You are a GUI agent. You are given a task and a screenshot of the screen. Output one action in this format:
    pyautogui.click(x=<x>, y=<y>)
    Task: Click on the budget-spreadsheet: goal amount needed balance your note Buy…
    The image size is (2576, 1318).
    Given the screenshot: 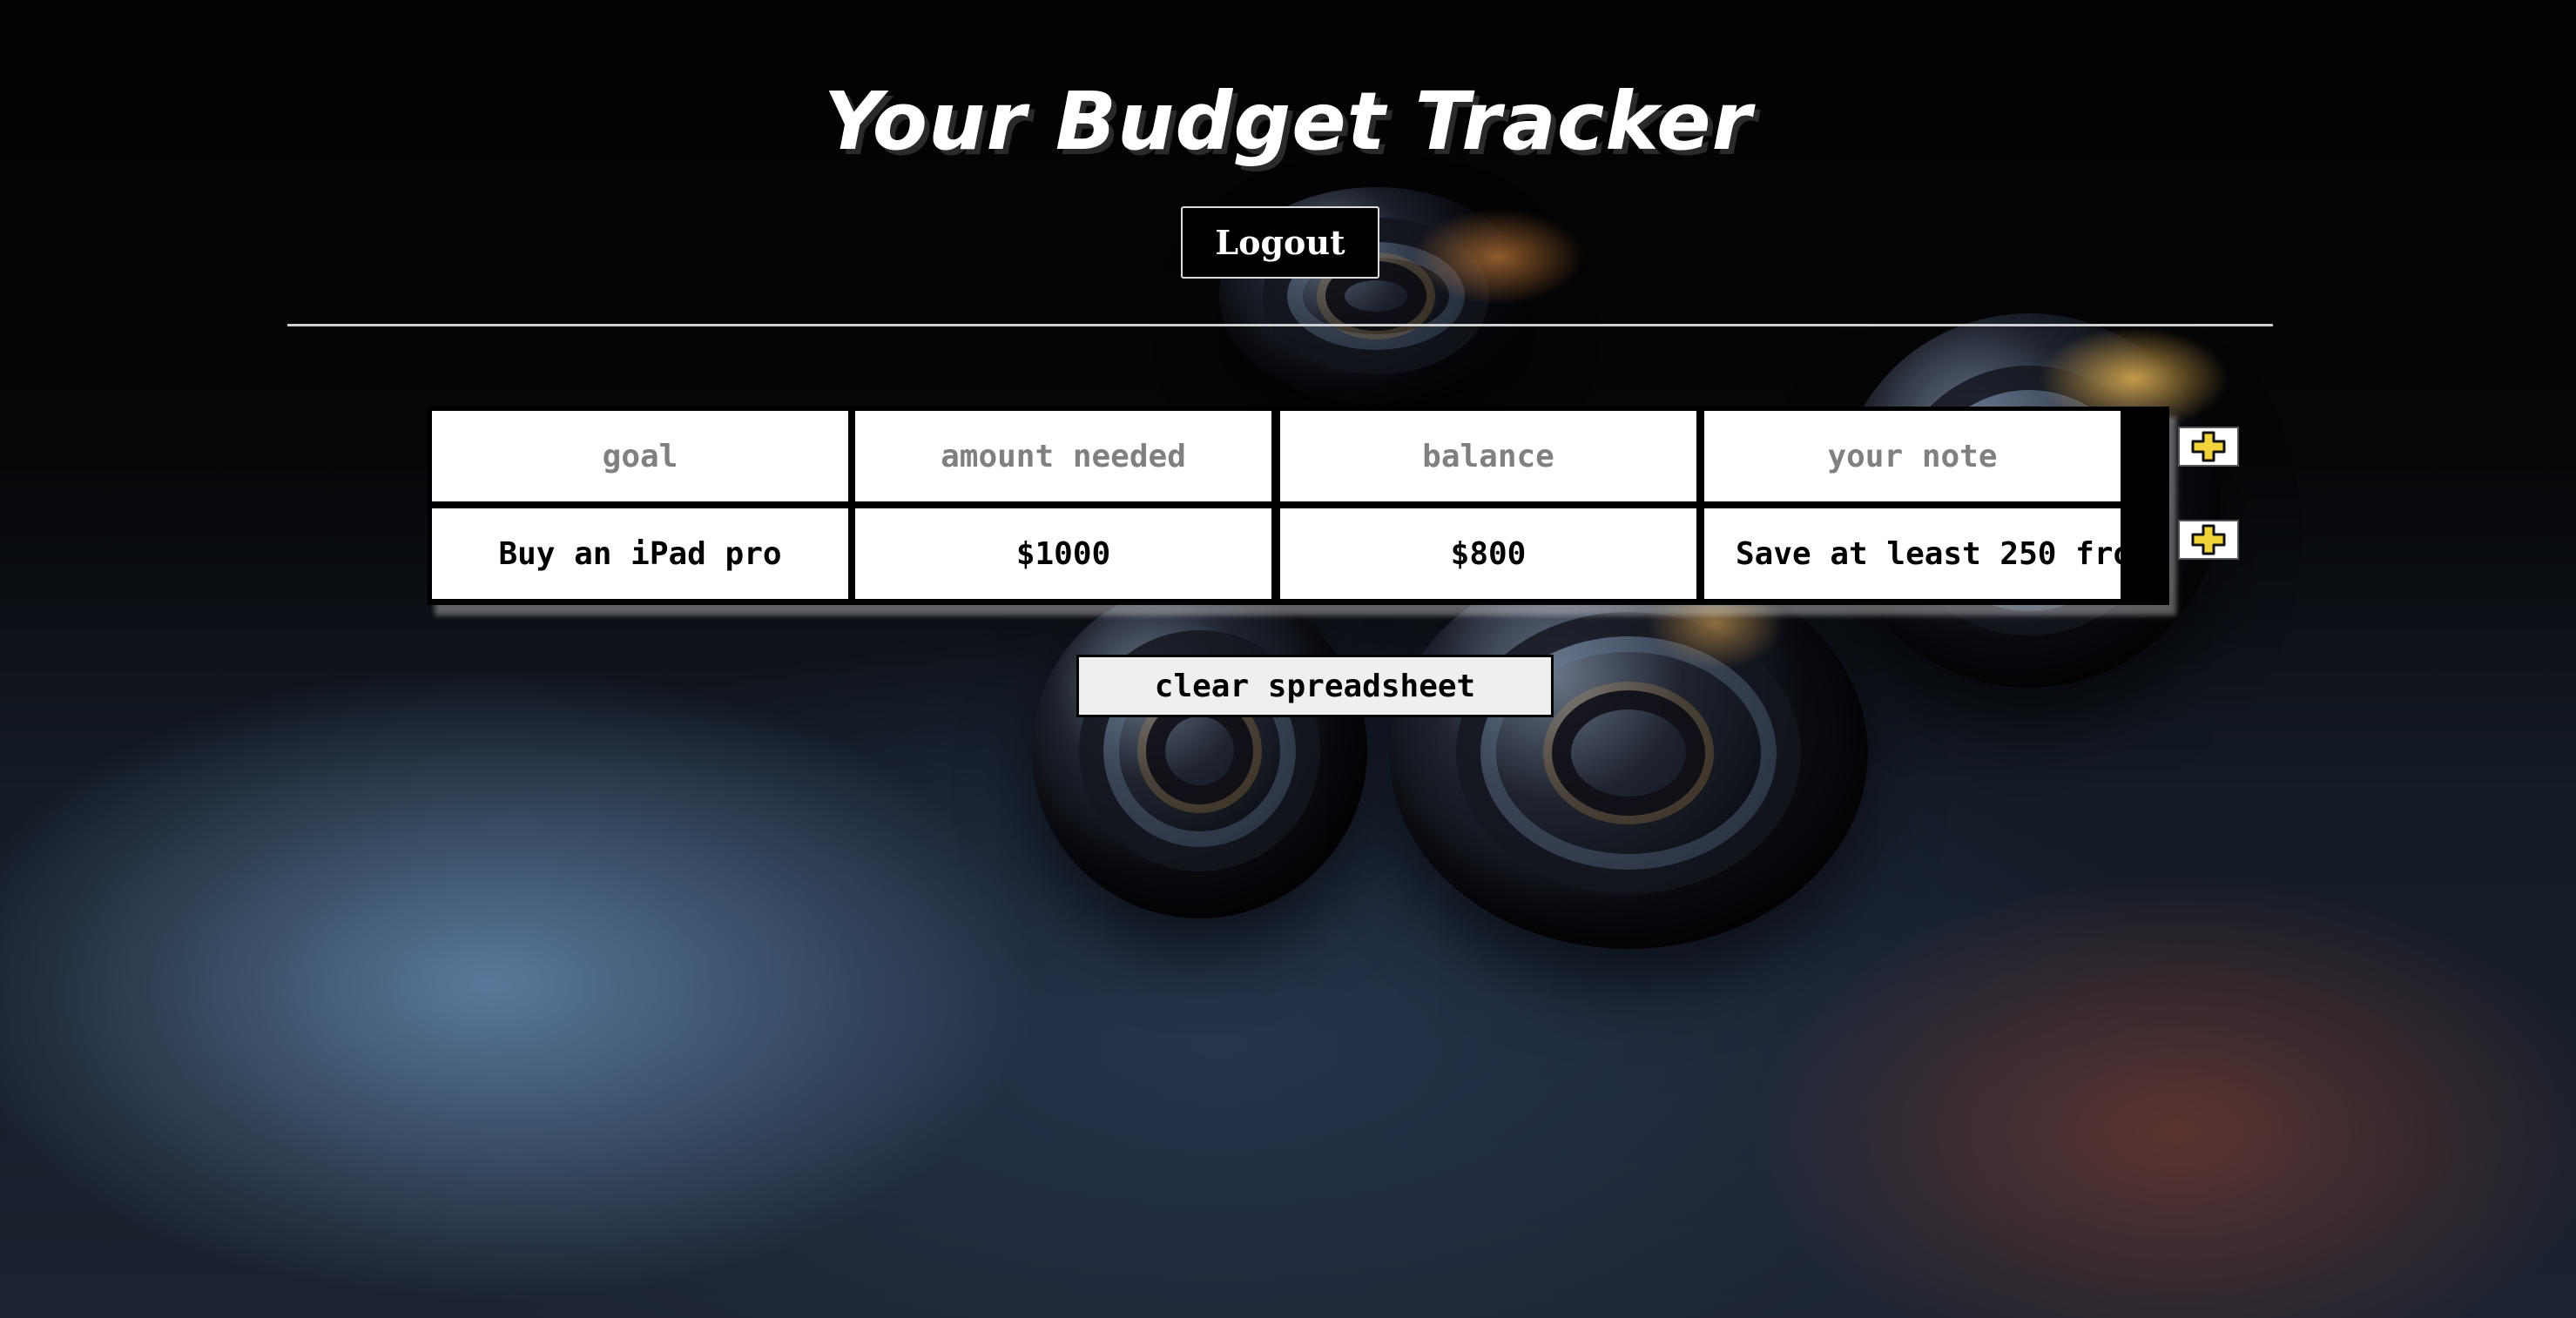 What is the action you would take?
    pyautogui.click(x=1299, y=506)
    